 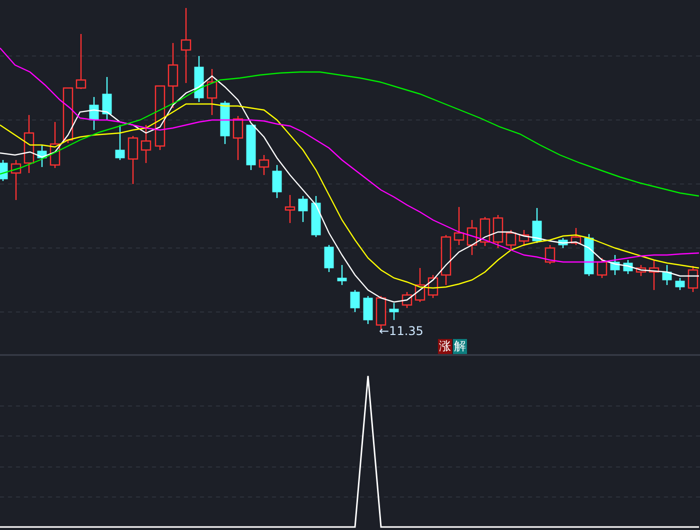 What do you see at coordinates (401, 331) in the screenshot?
I see `price-label: ←11.35` at bounding box center [401, 331].